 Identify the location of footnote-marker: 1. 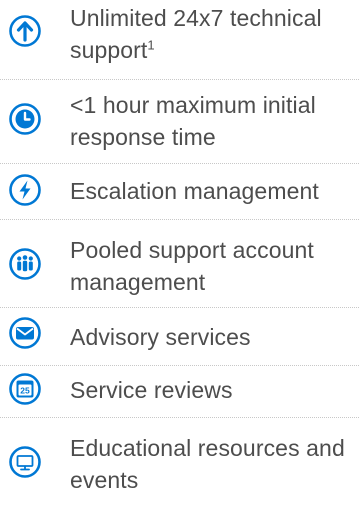
(151, 45).